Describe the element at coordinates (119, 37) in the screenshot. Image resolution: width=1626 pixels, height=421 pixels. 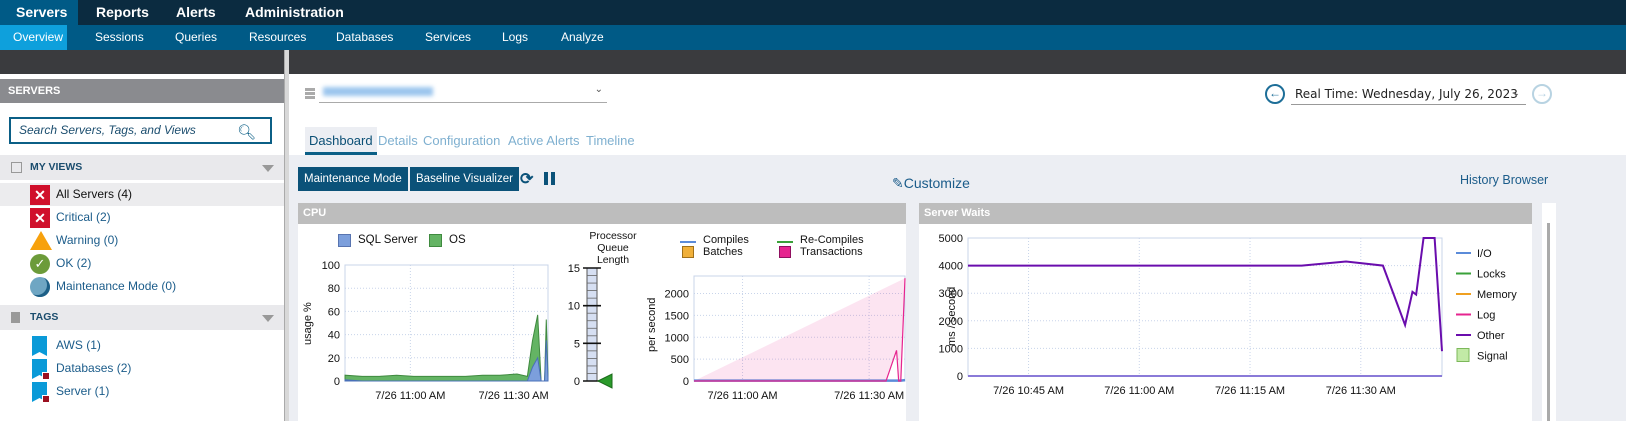
I see `subnav-sessions: Sessions` at that location.